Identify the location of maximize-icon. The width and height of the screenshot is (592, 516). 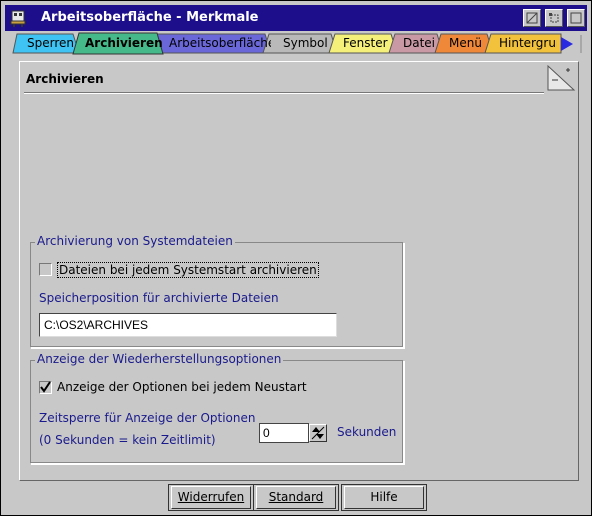
(576, 18).